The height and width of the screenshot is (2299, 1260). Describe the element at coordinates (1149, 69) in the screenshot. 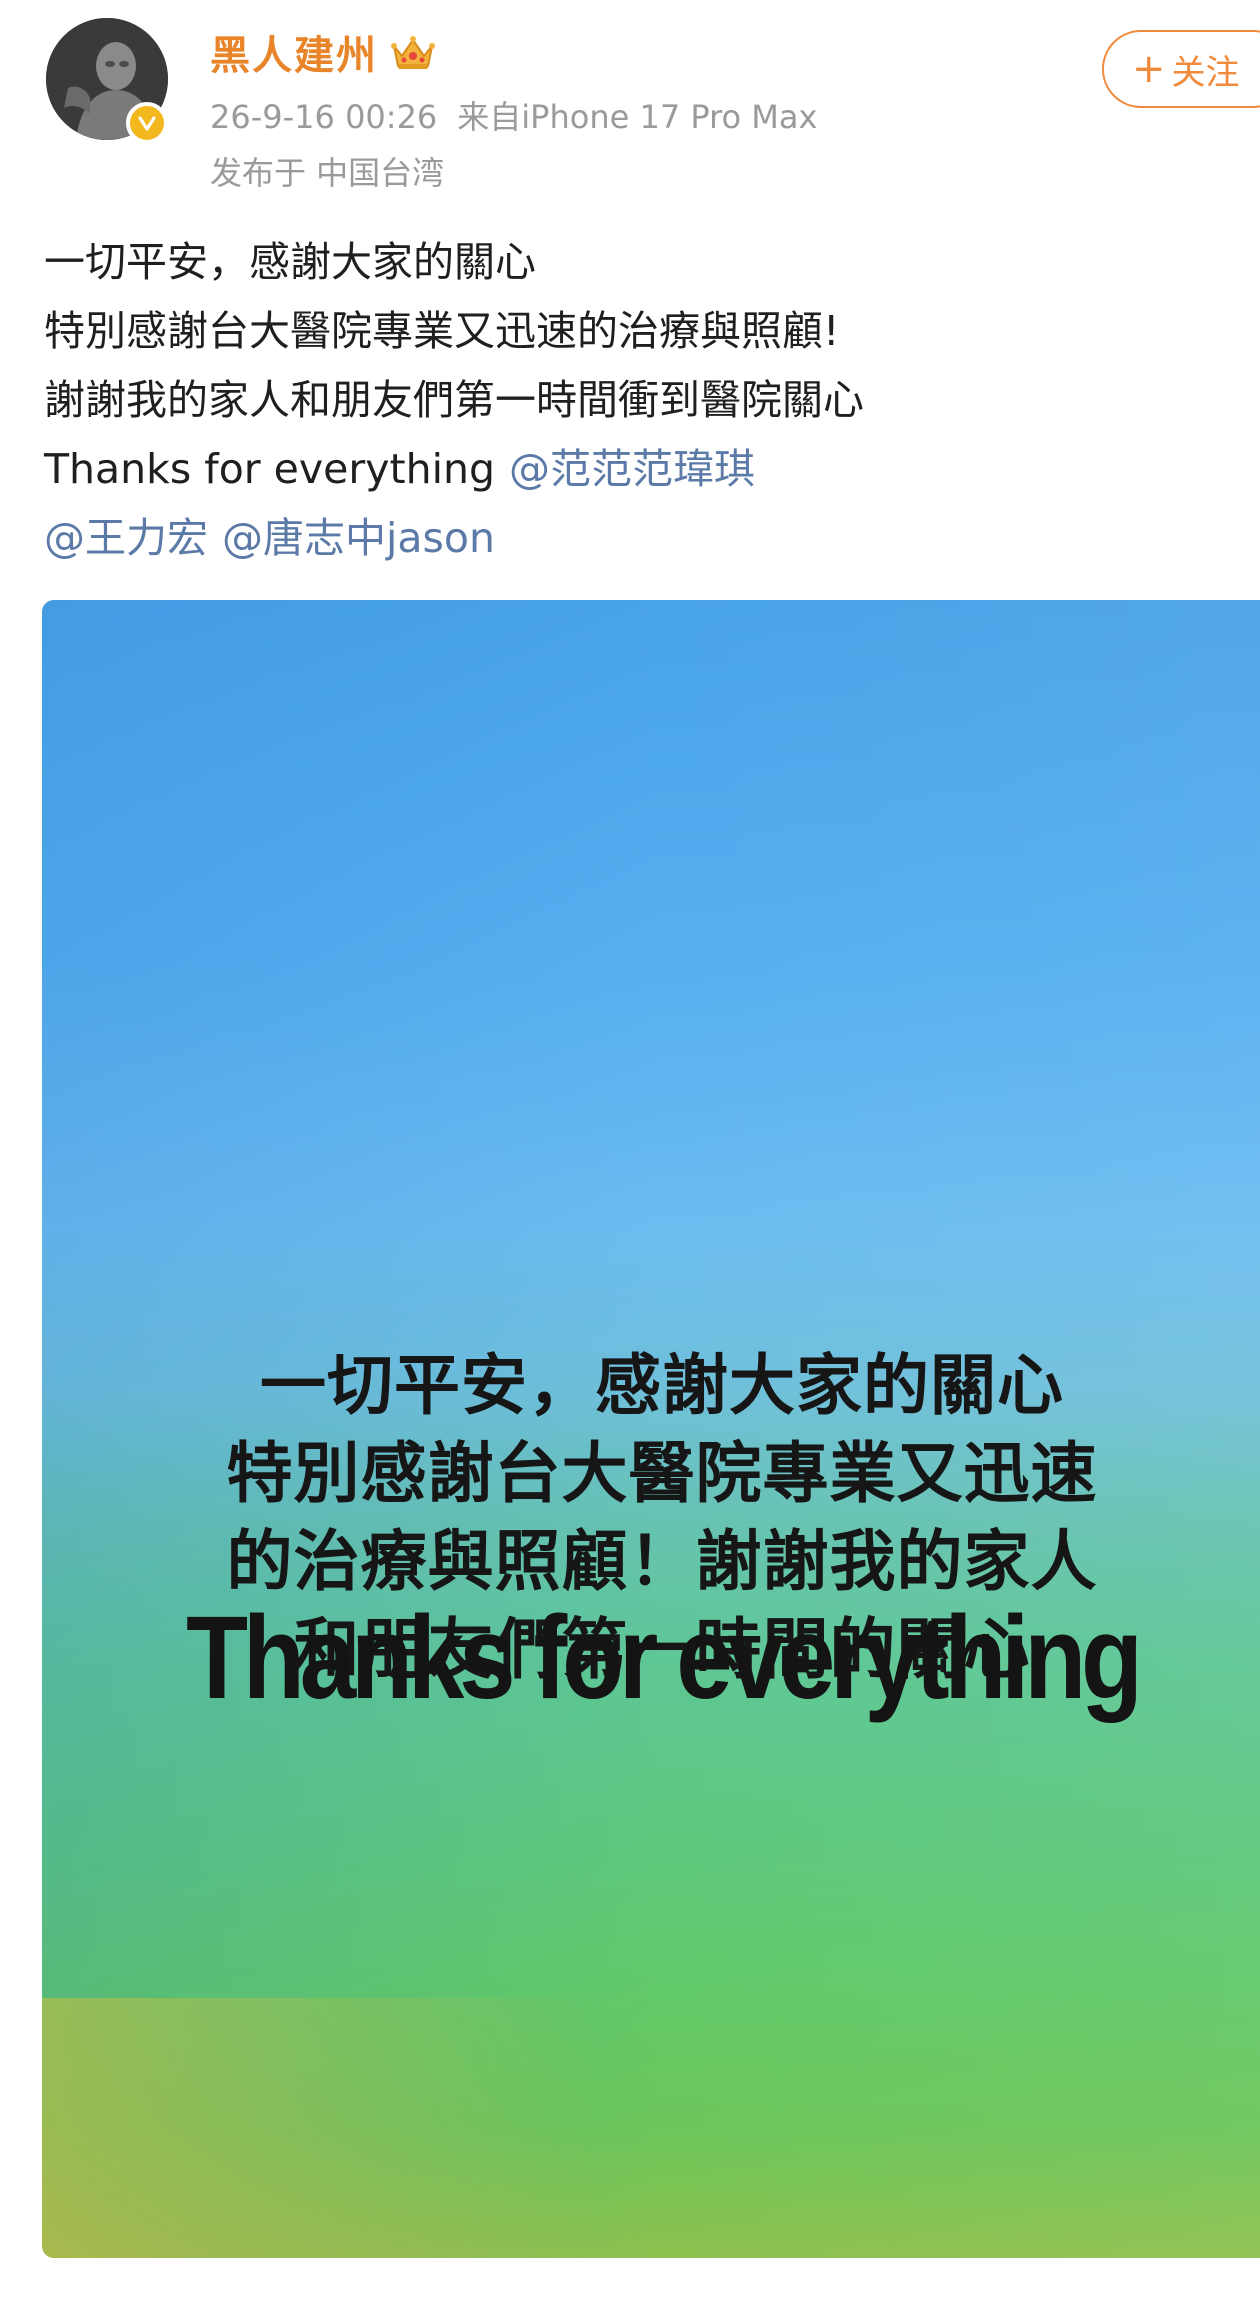

I see `plus-icon: +` at that location.